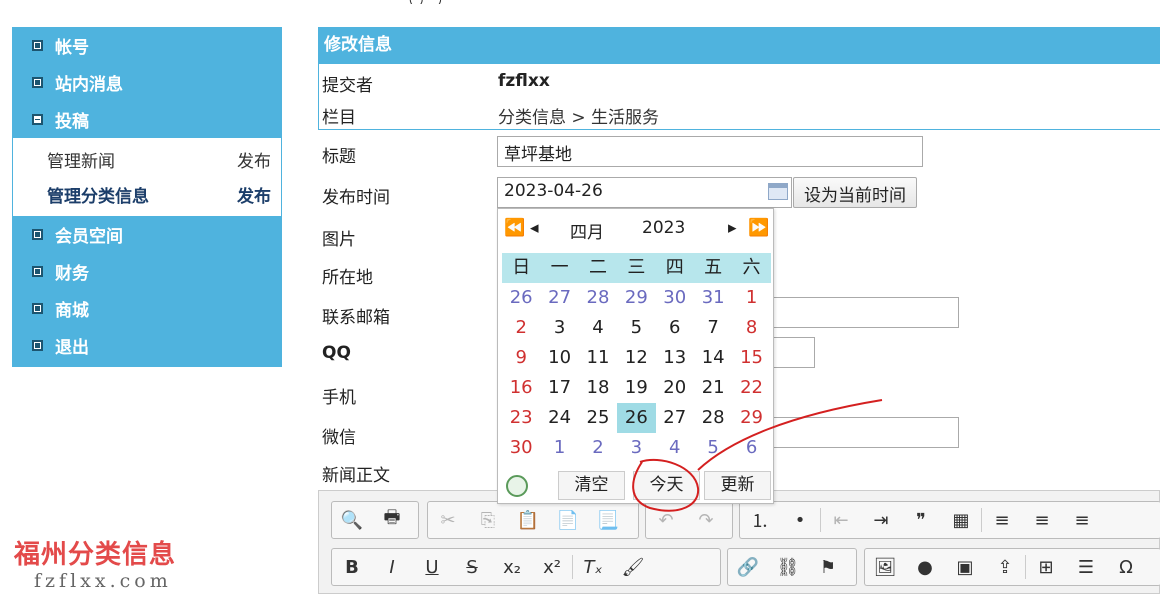 The image size is (1160, 594). What do you see at coordinates (751, 358) in the screenshot?
I see `calendar-day: 15` at bounding box center [751, 358].